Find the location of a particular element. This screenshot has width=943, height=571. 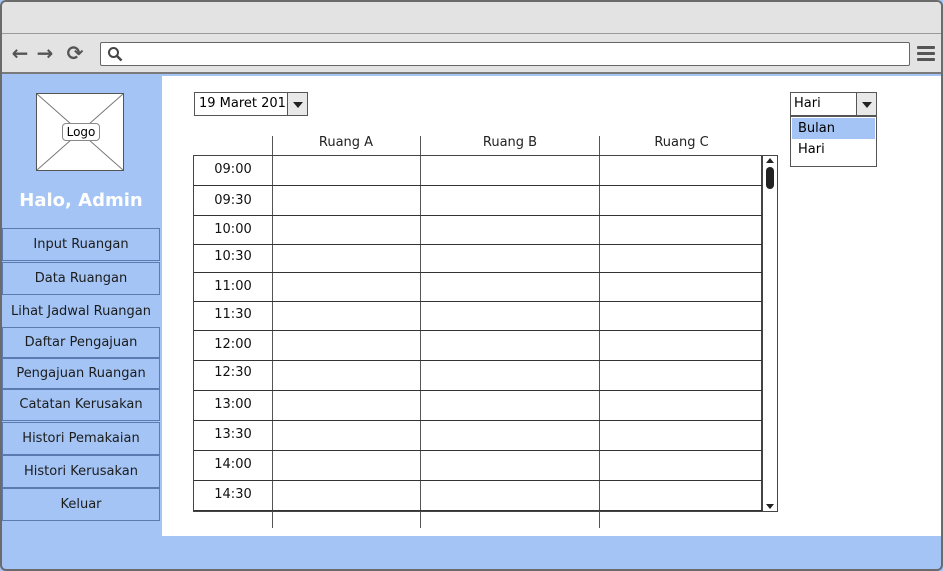

sidebar-item-label: Histori Pemakaian is located at coordinates (81, 438).